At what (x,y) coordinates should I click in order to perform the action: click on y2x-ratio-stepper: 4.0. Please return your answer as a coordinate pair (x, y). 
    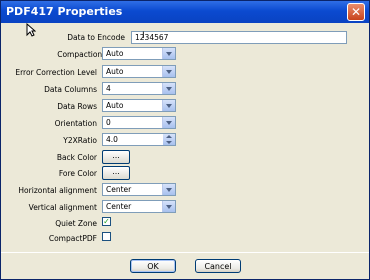
    Looking at the image, I should click on (139, 139).